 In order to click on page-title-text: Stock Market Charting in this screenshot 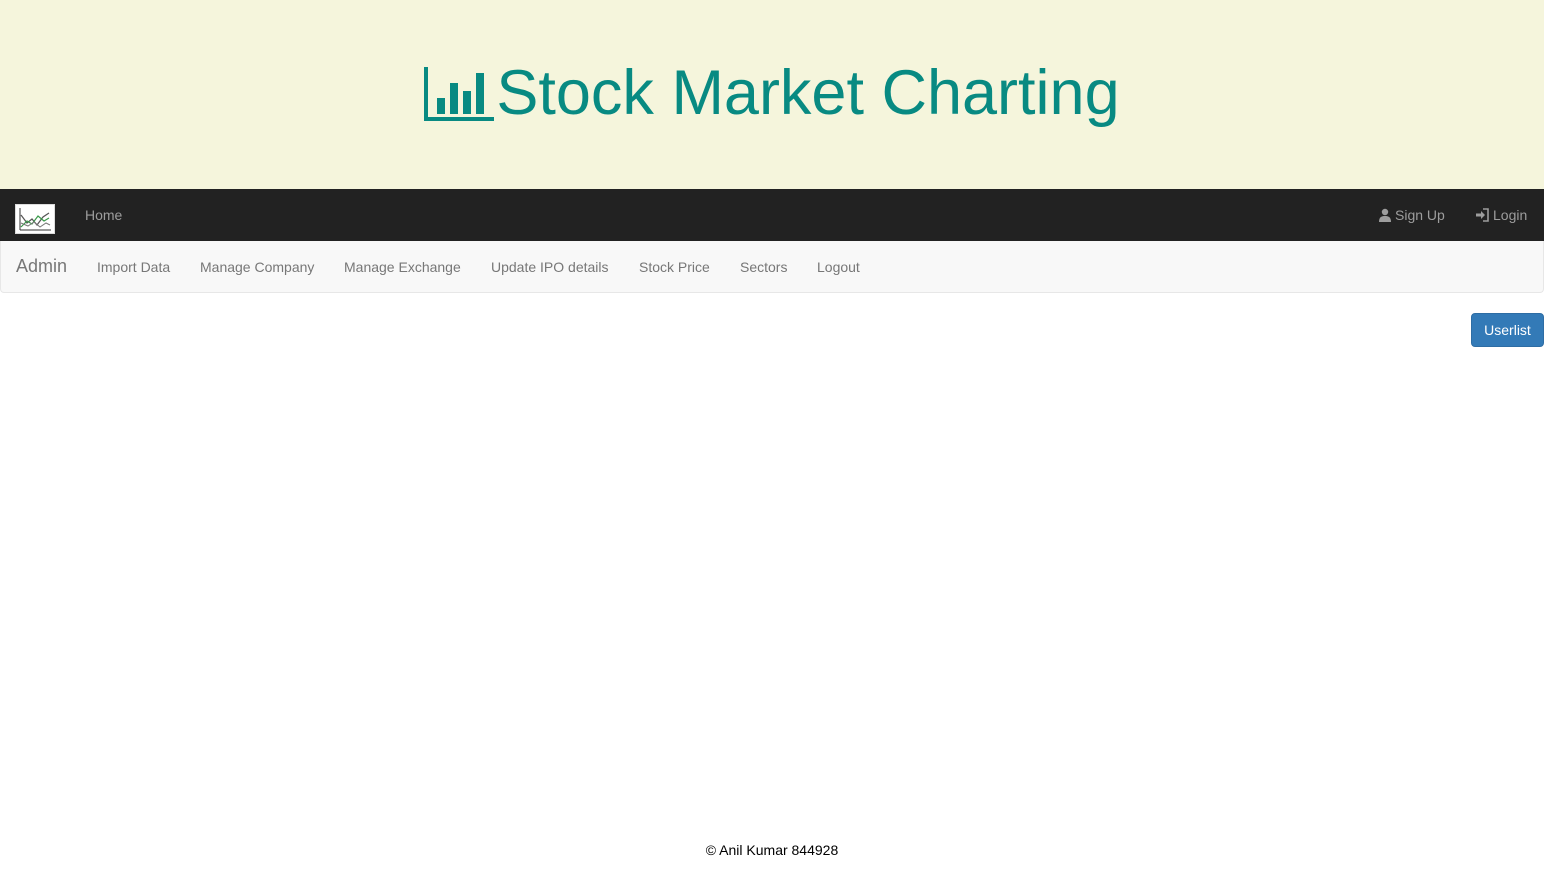, I will do `click(808, 93)`.